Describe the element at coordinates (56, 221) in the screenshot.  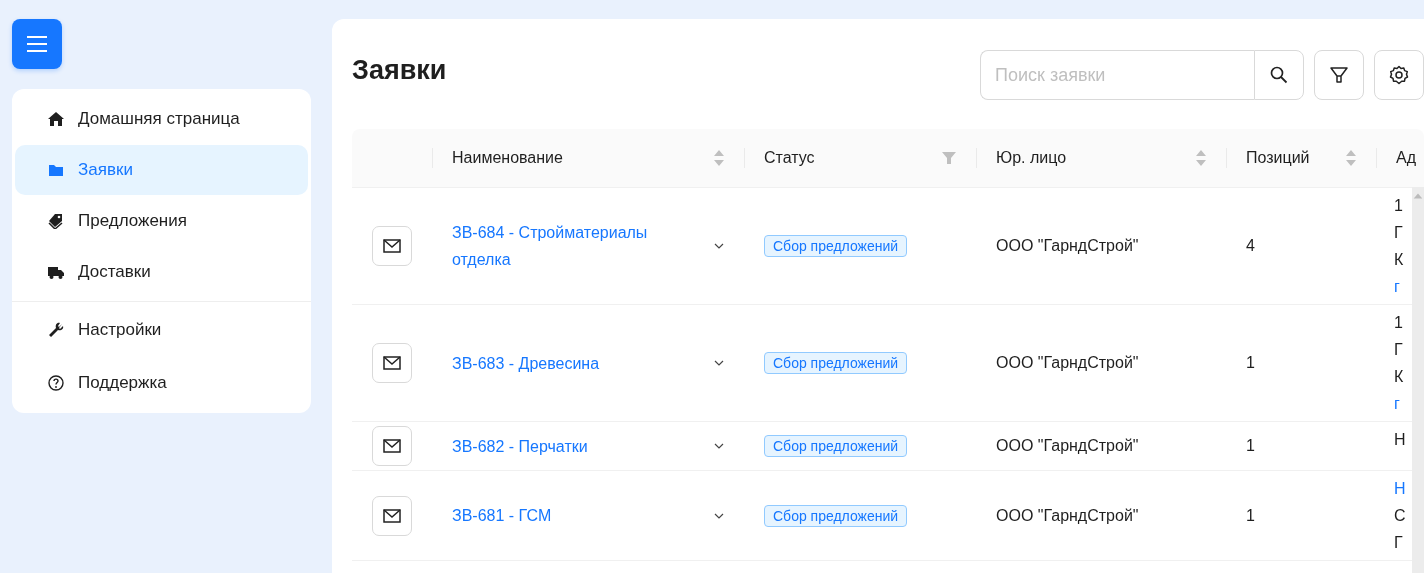
I see `tag-icon` at that location.